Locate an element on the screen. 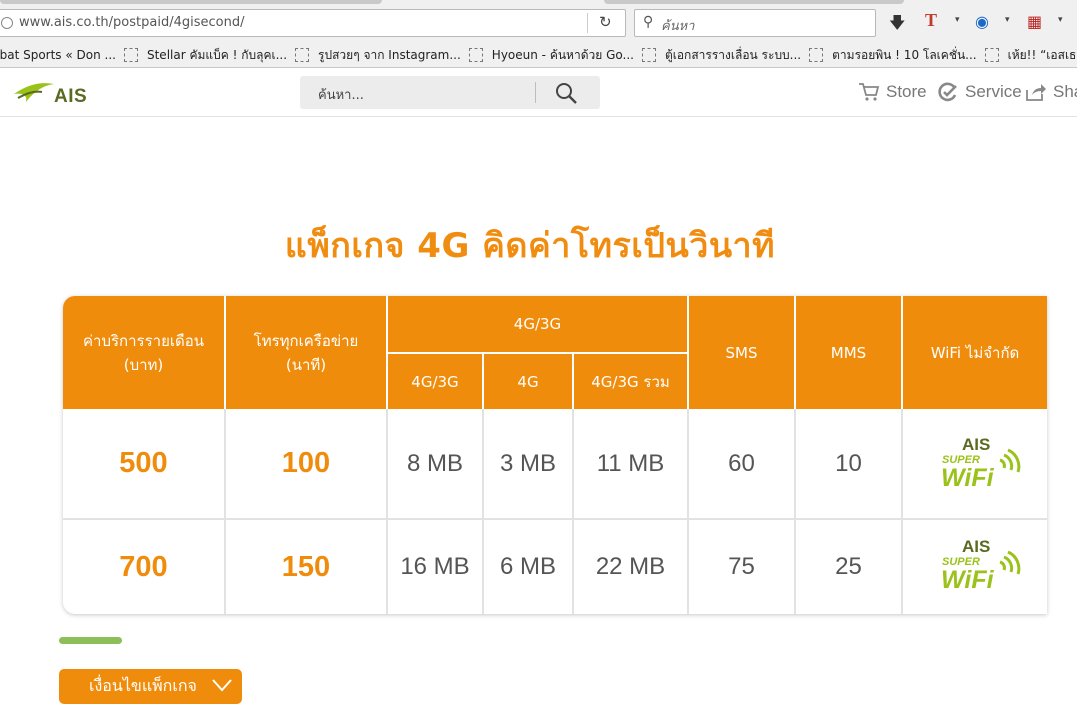 Image resolution: width=1077 pixels, height=717 pixels. nav-share: Sha is located at coordinates (1051, 92).